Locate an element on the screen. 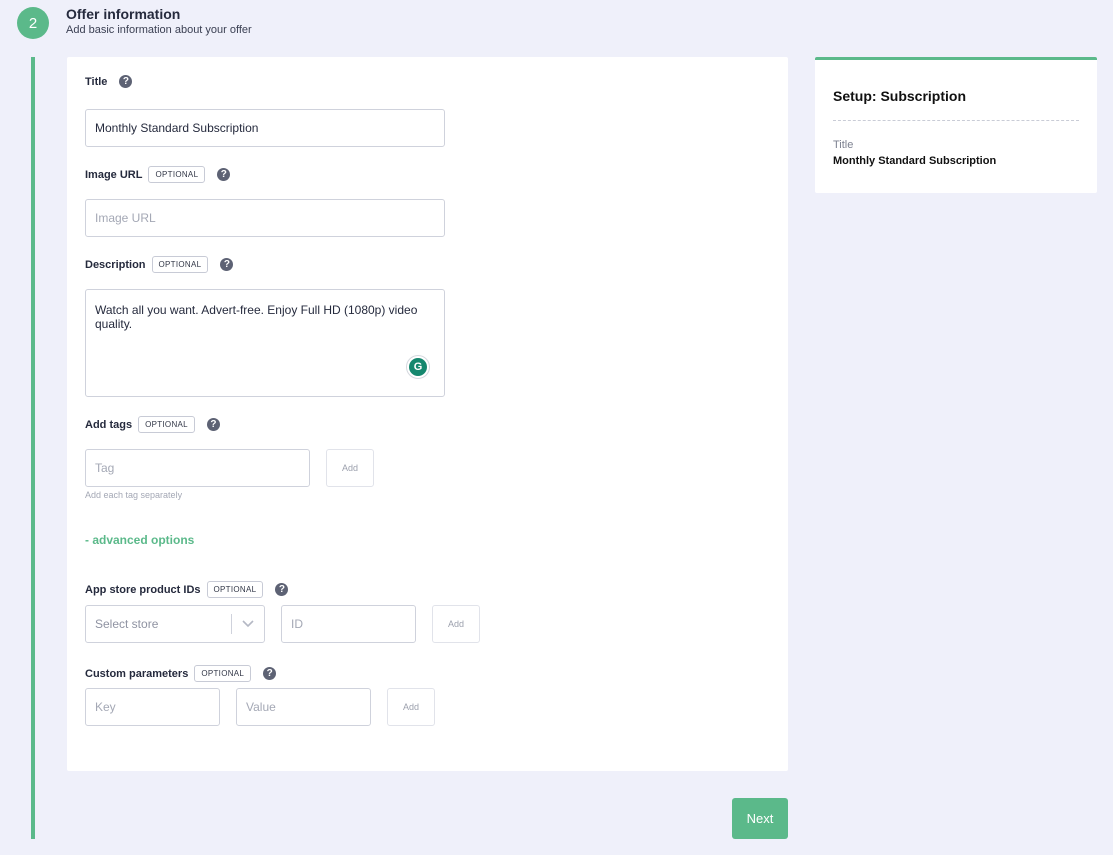 The height and width of the screenshot is (855, 1113). custom-params-label-row: Custom parameters OPTIONAL ? is located at coordinates (181, 673).